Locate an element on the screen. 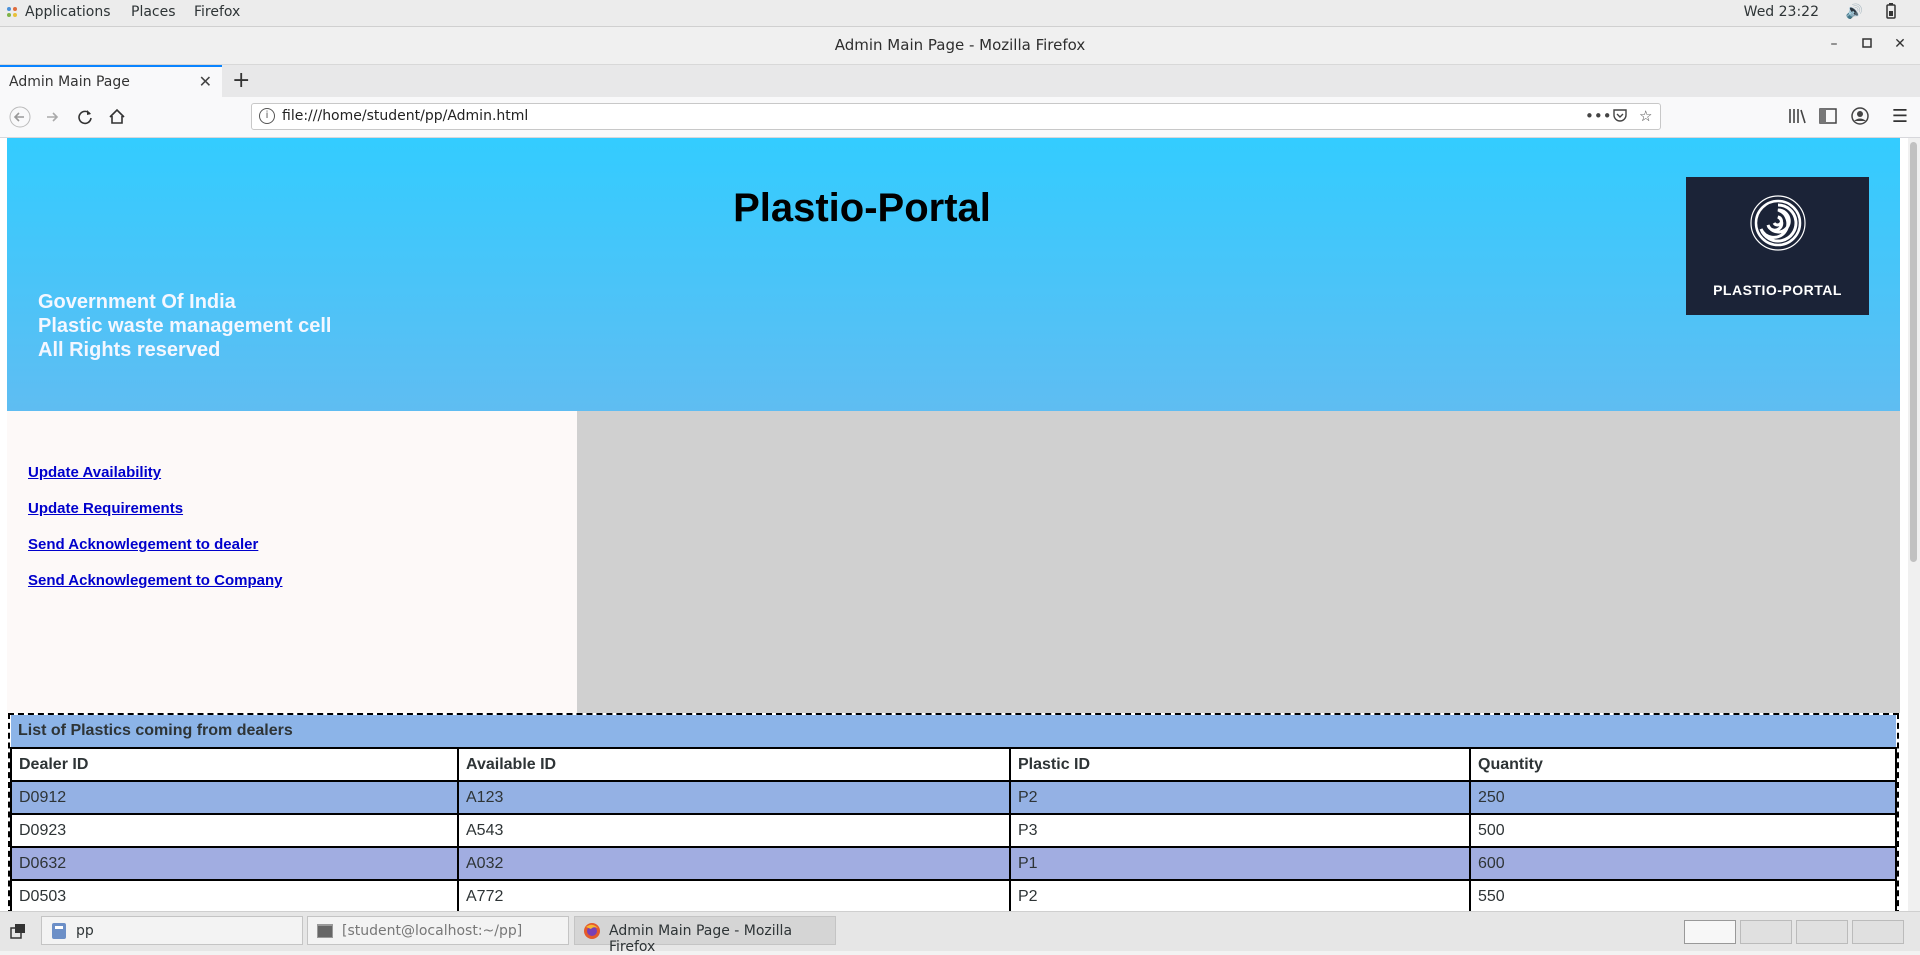  site-info-icon: i is located at coordinates (267, 116).